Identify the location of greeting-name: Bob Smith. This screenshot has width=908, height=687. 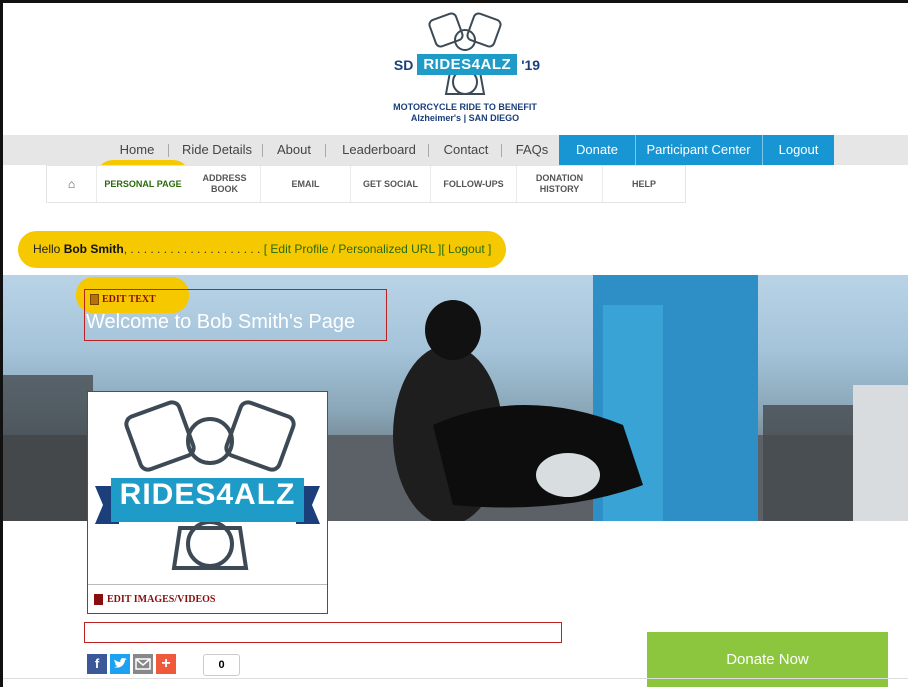
(93, 249).